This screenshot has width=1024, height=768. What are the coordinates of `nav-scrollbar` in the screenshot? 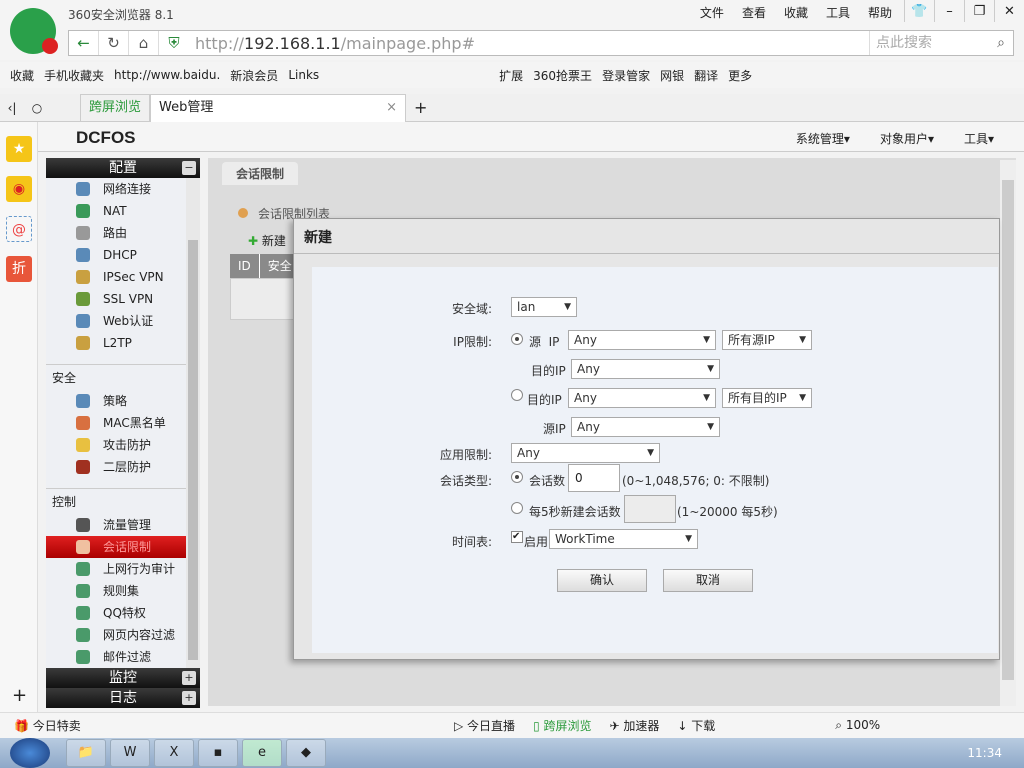 It's located at (193, 423).